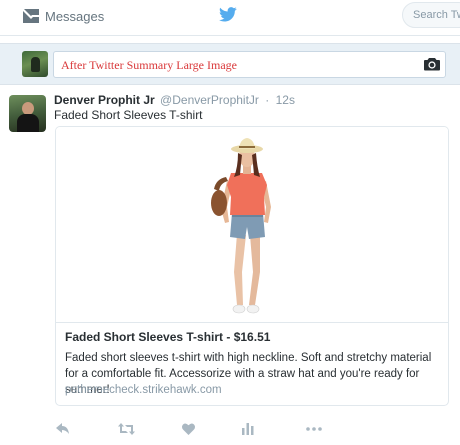 This screenshot has height=445, width=460. I want to click on messages-nav-button: Messages, so click(63, 16).